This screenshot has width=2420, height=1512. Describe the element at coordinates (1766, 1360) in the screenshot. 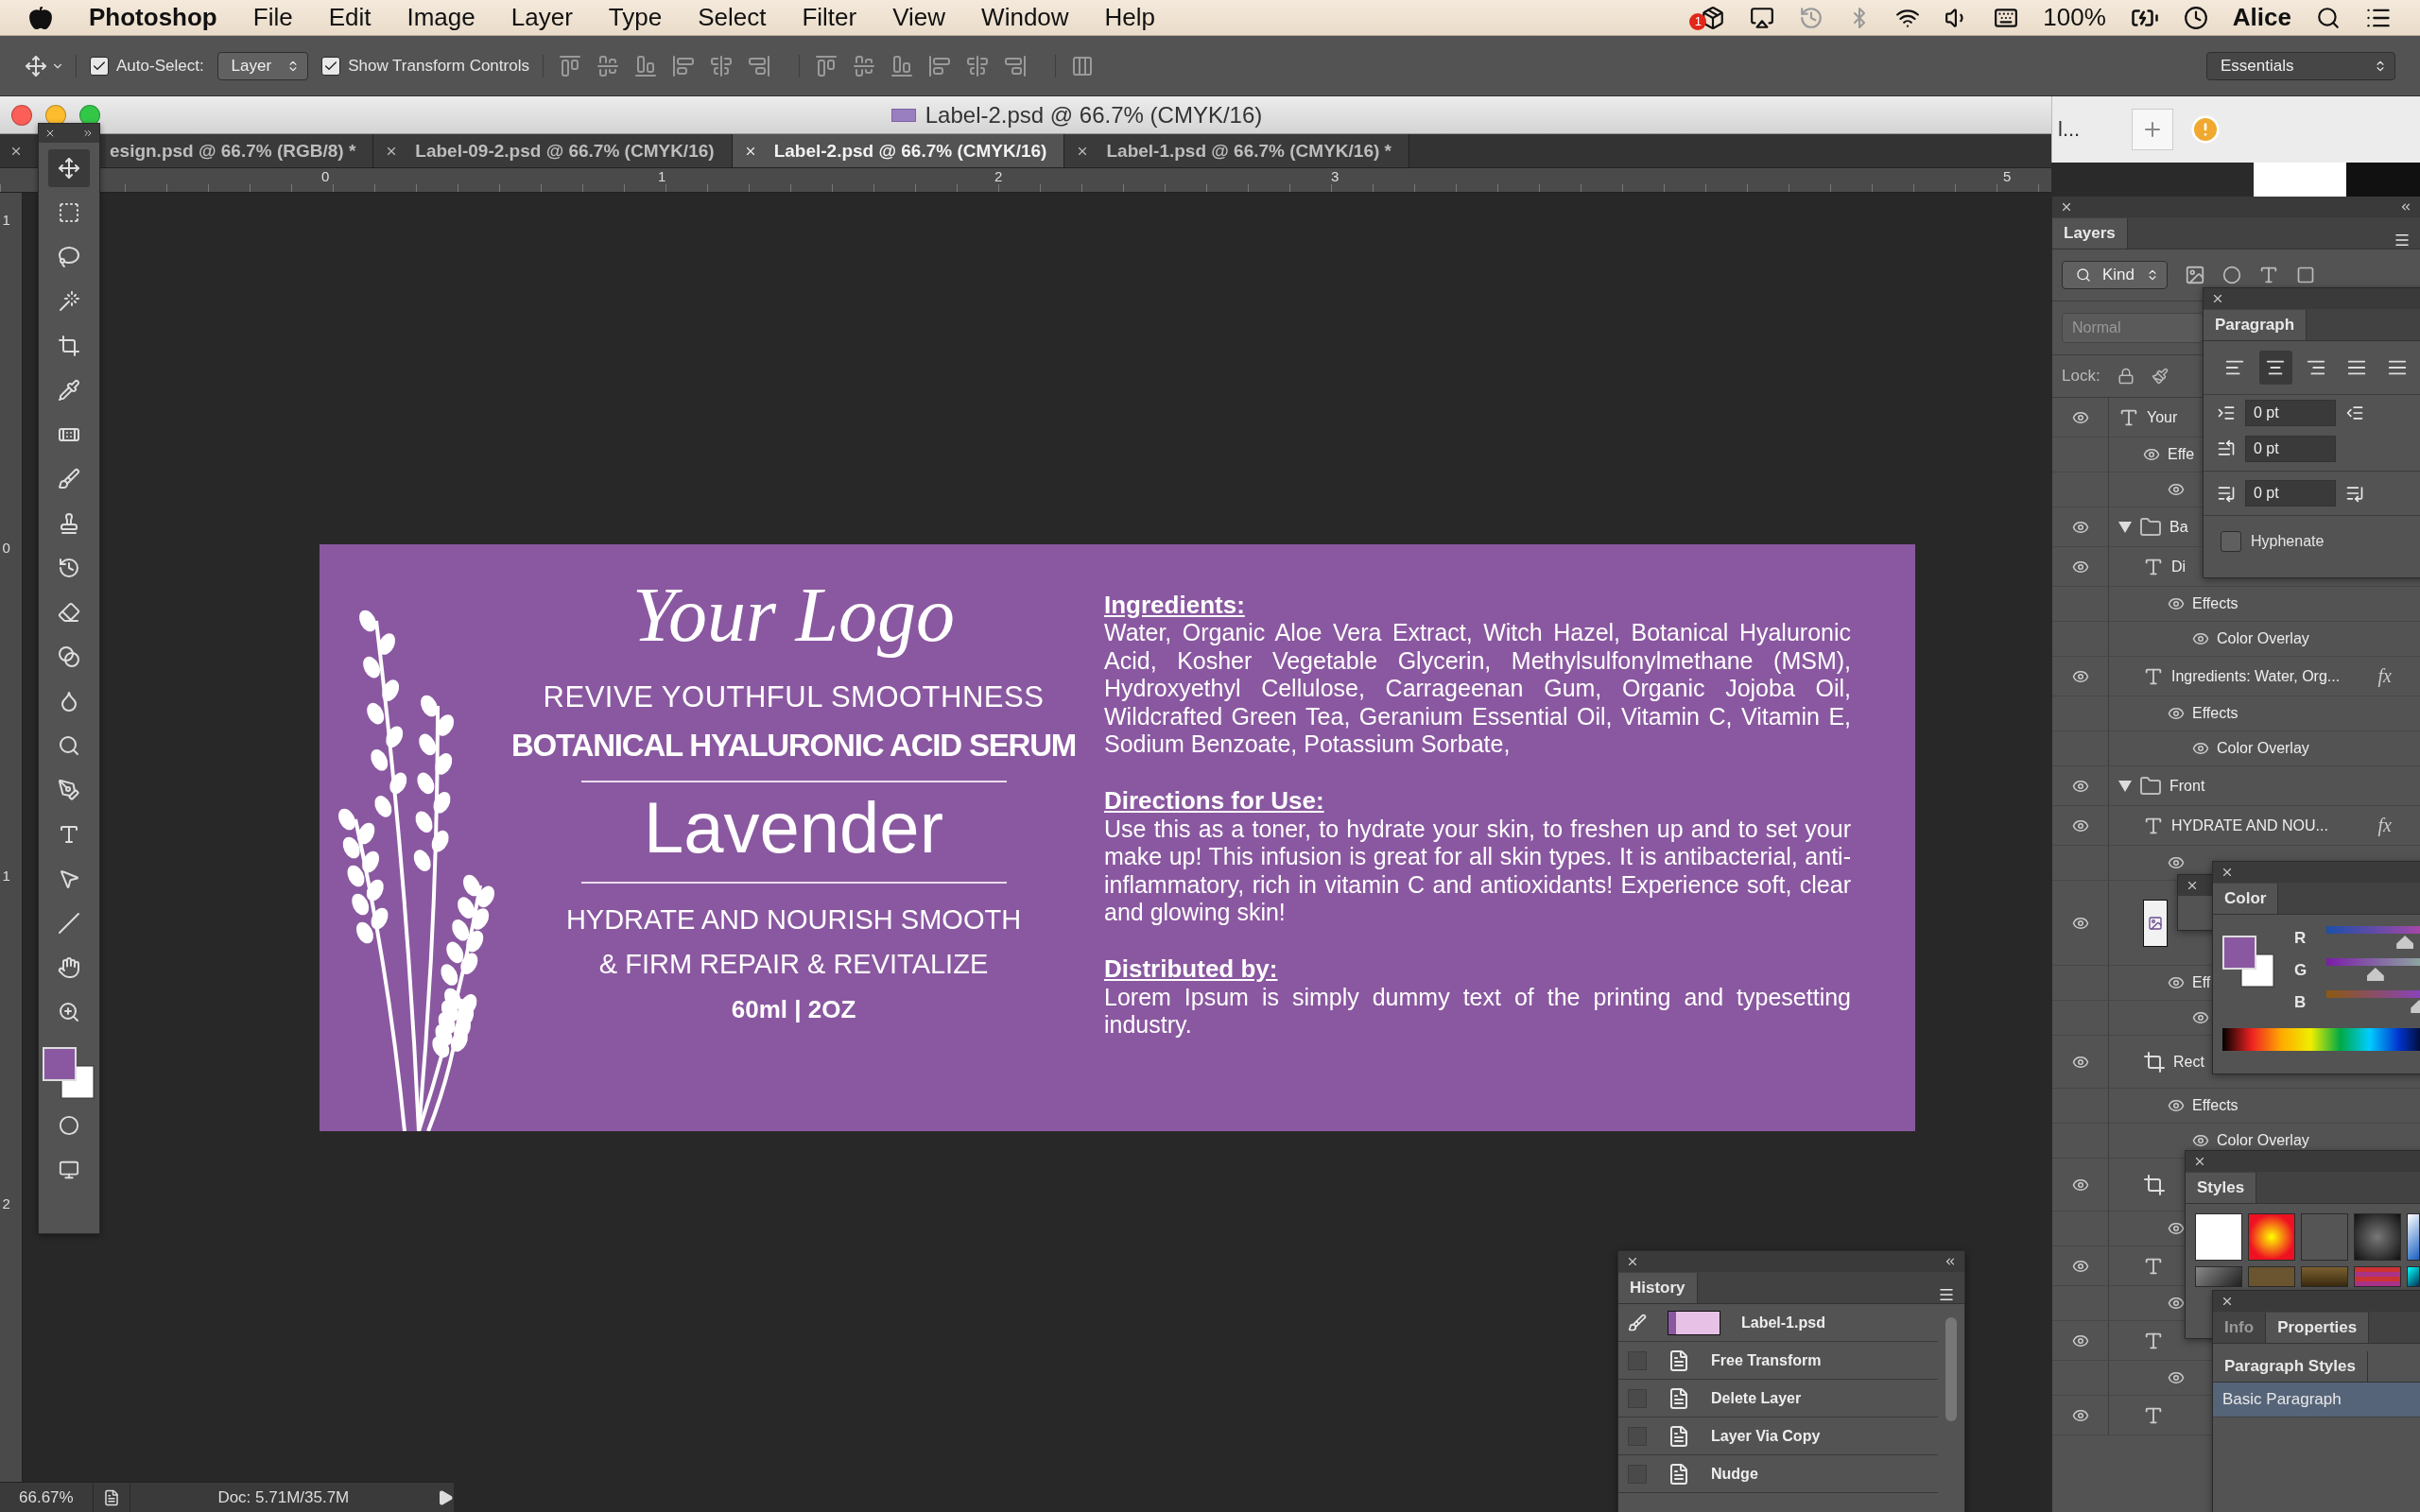

I see `history-step: Free Transform` at that location.